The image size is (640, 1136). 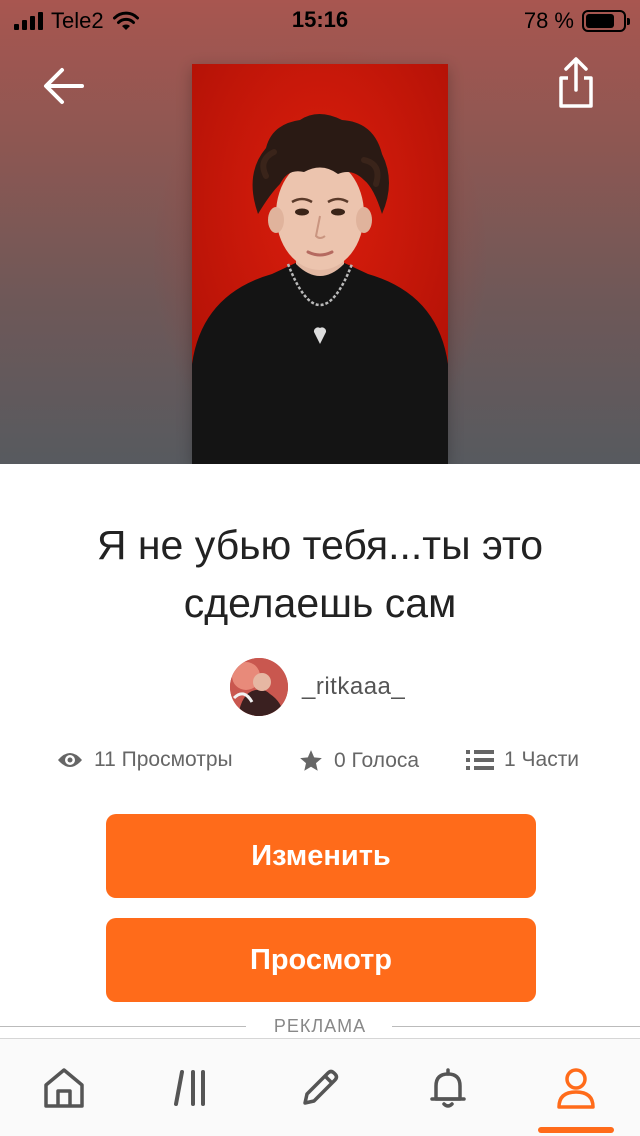 I want to click on battery-info: 78 %, so click(x=576, y=21).